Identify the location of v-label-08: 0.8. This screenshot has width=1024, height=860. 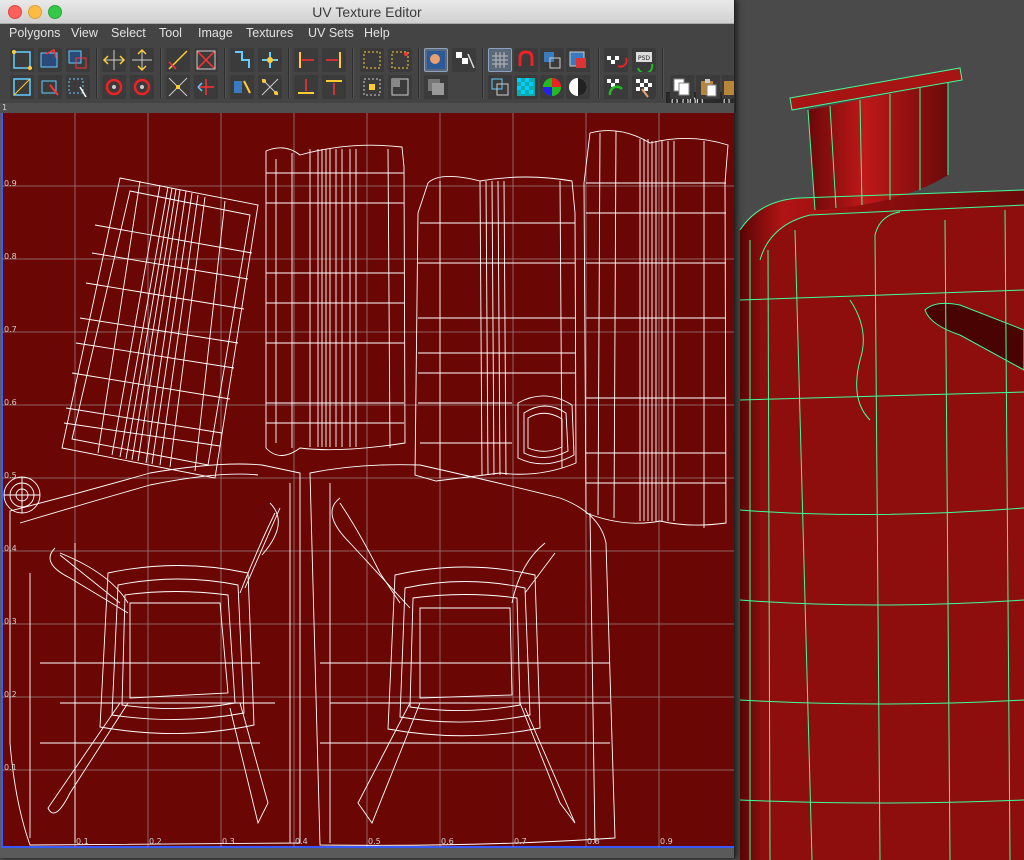
(10, 256).